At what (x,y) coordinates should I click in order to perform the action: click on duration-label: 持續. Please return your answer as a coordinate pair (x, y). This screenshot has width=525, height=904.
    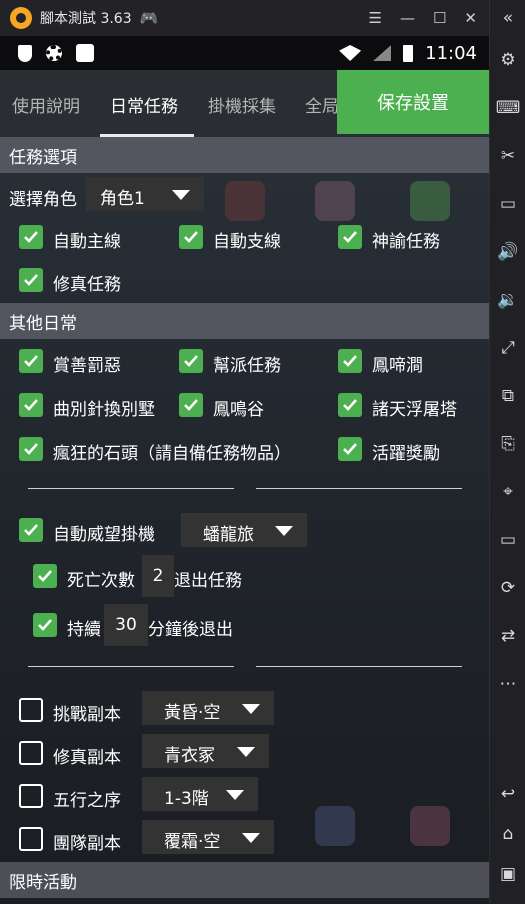
    Looking at the image, I should click on (84, 630).